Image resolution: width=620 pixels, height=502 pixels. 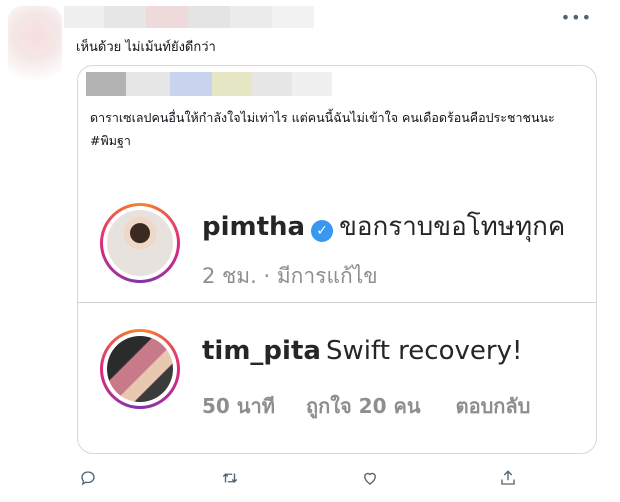 I want to click on tim-pita-avatar, so click(x=140, y=369).